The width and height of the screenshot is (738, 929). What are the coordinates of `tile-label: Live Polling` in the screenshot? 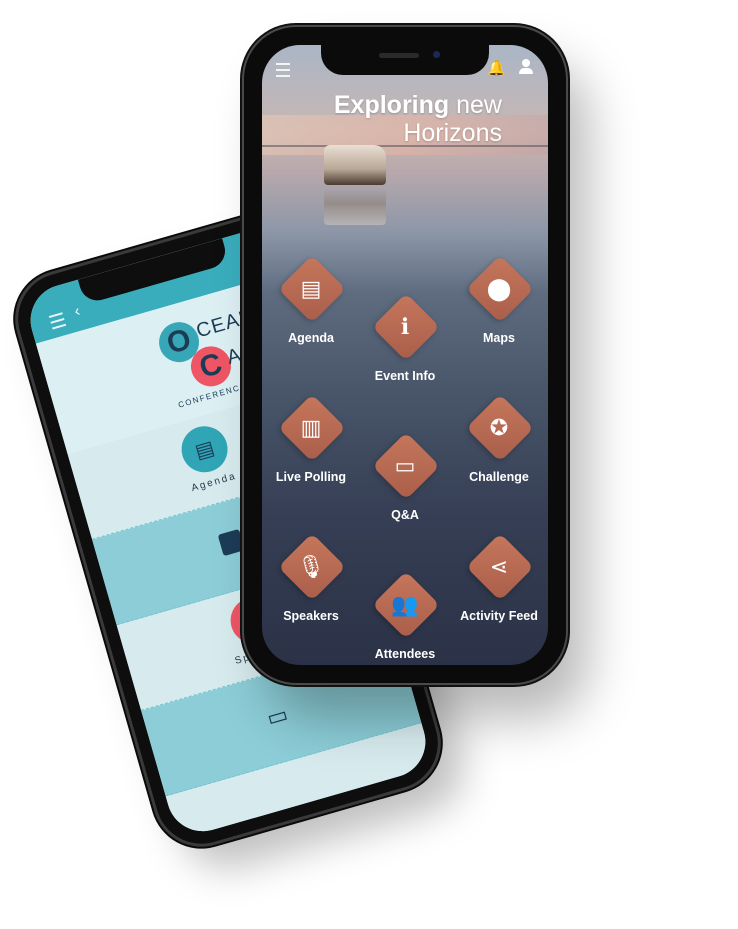 It's located at (311, 477).